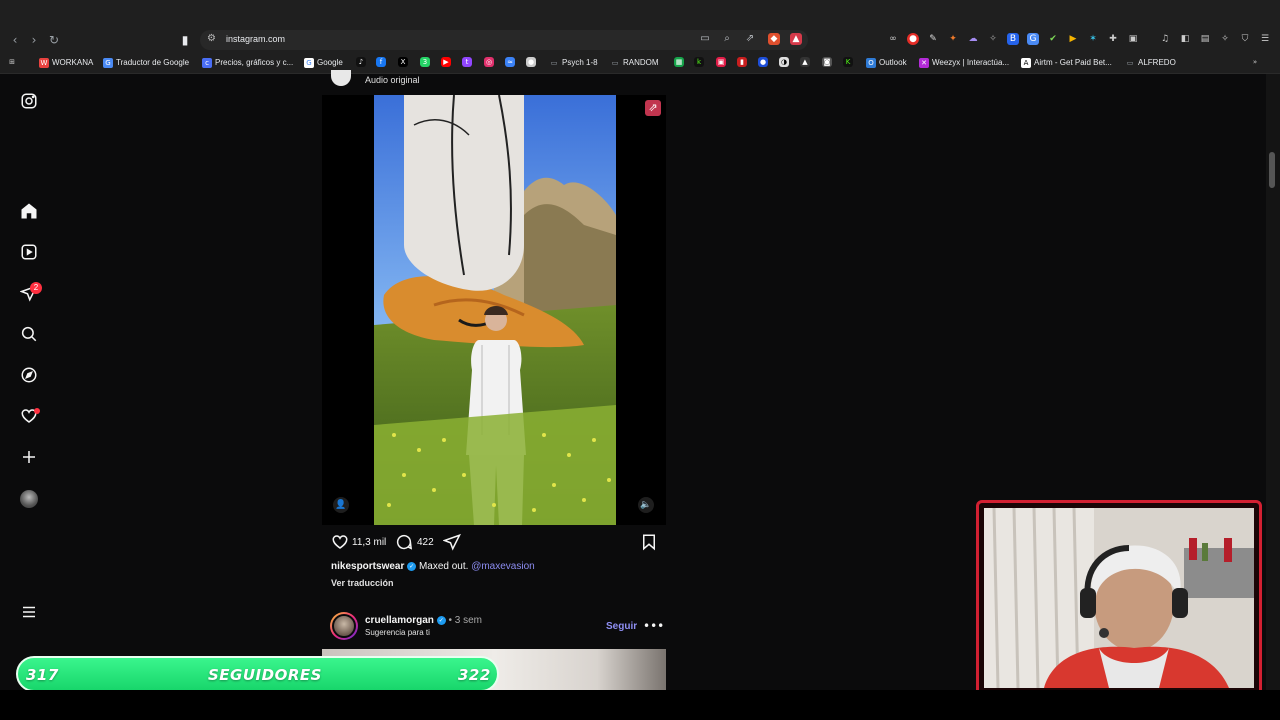  What do you see at coordinates (362, 583) in the screenshot?
I see `see-translation-link: Ver traducción` at bounding box center [362, 583].